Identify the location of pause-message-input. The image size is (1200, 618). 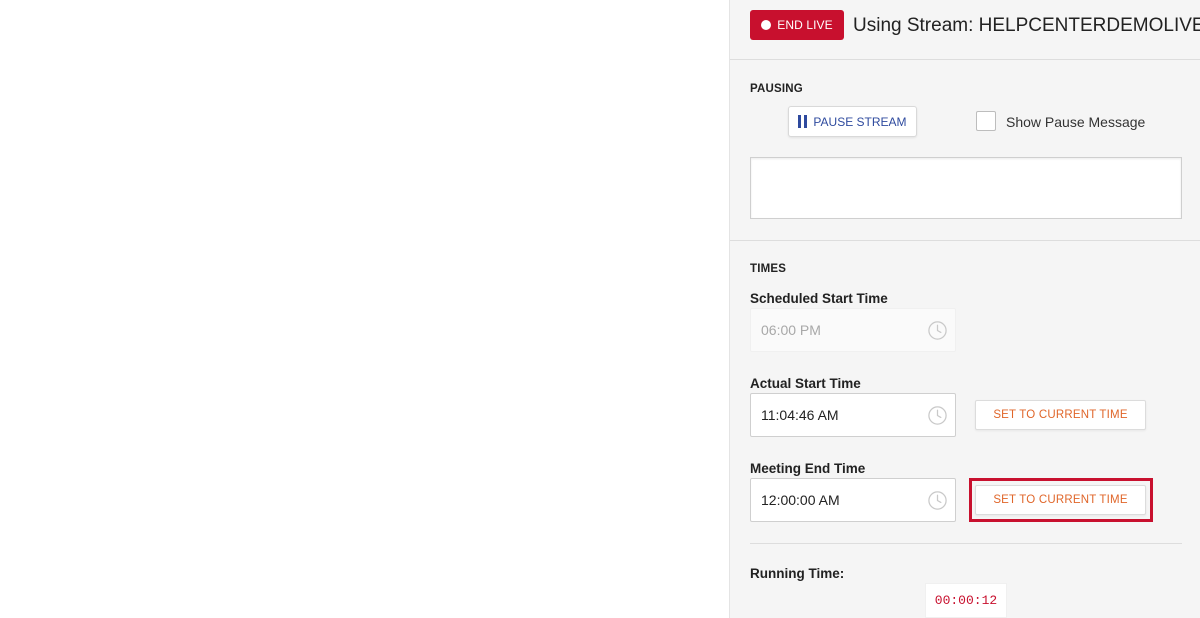
(966, 188).